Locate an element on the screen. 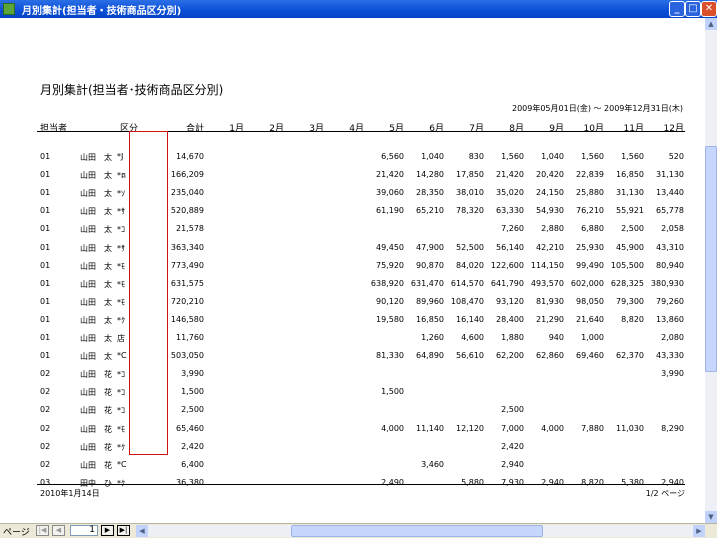 This screenshot has width=717, height=538. row-value: 3,460 is located at coordinates (432, 464).